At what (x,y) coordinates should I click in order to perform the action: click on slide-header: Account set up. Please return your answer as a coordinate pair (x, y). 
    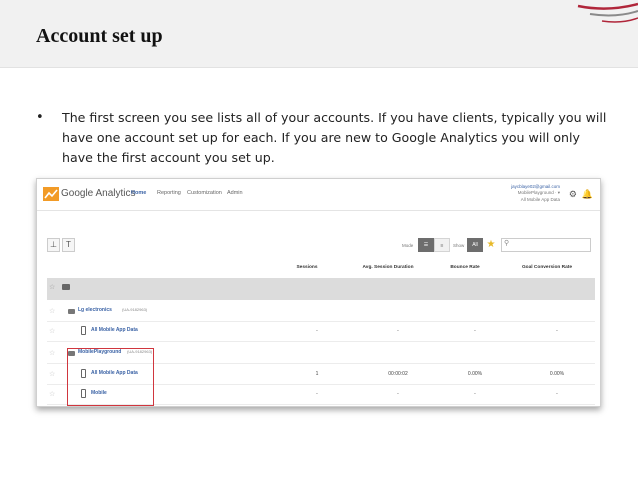
    Looking at the image, I should click on (319, 34).